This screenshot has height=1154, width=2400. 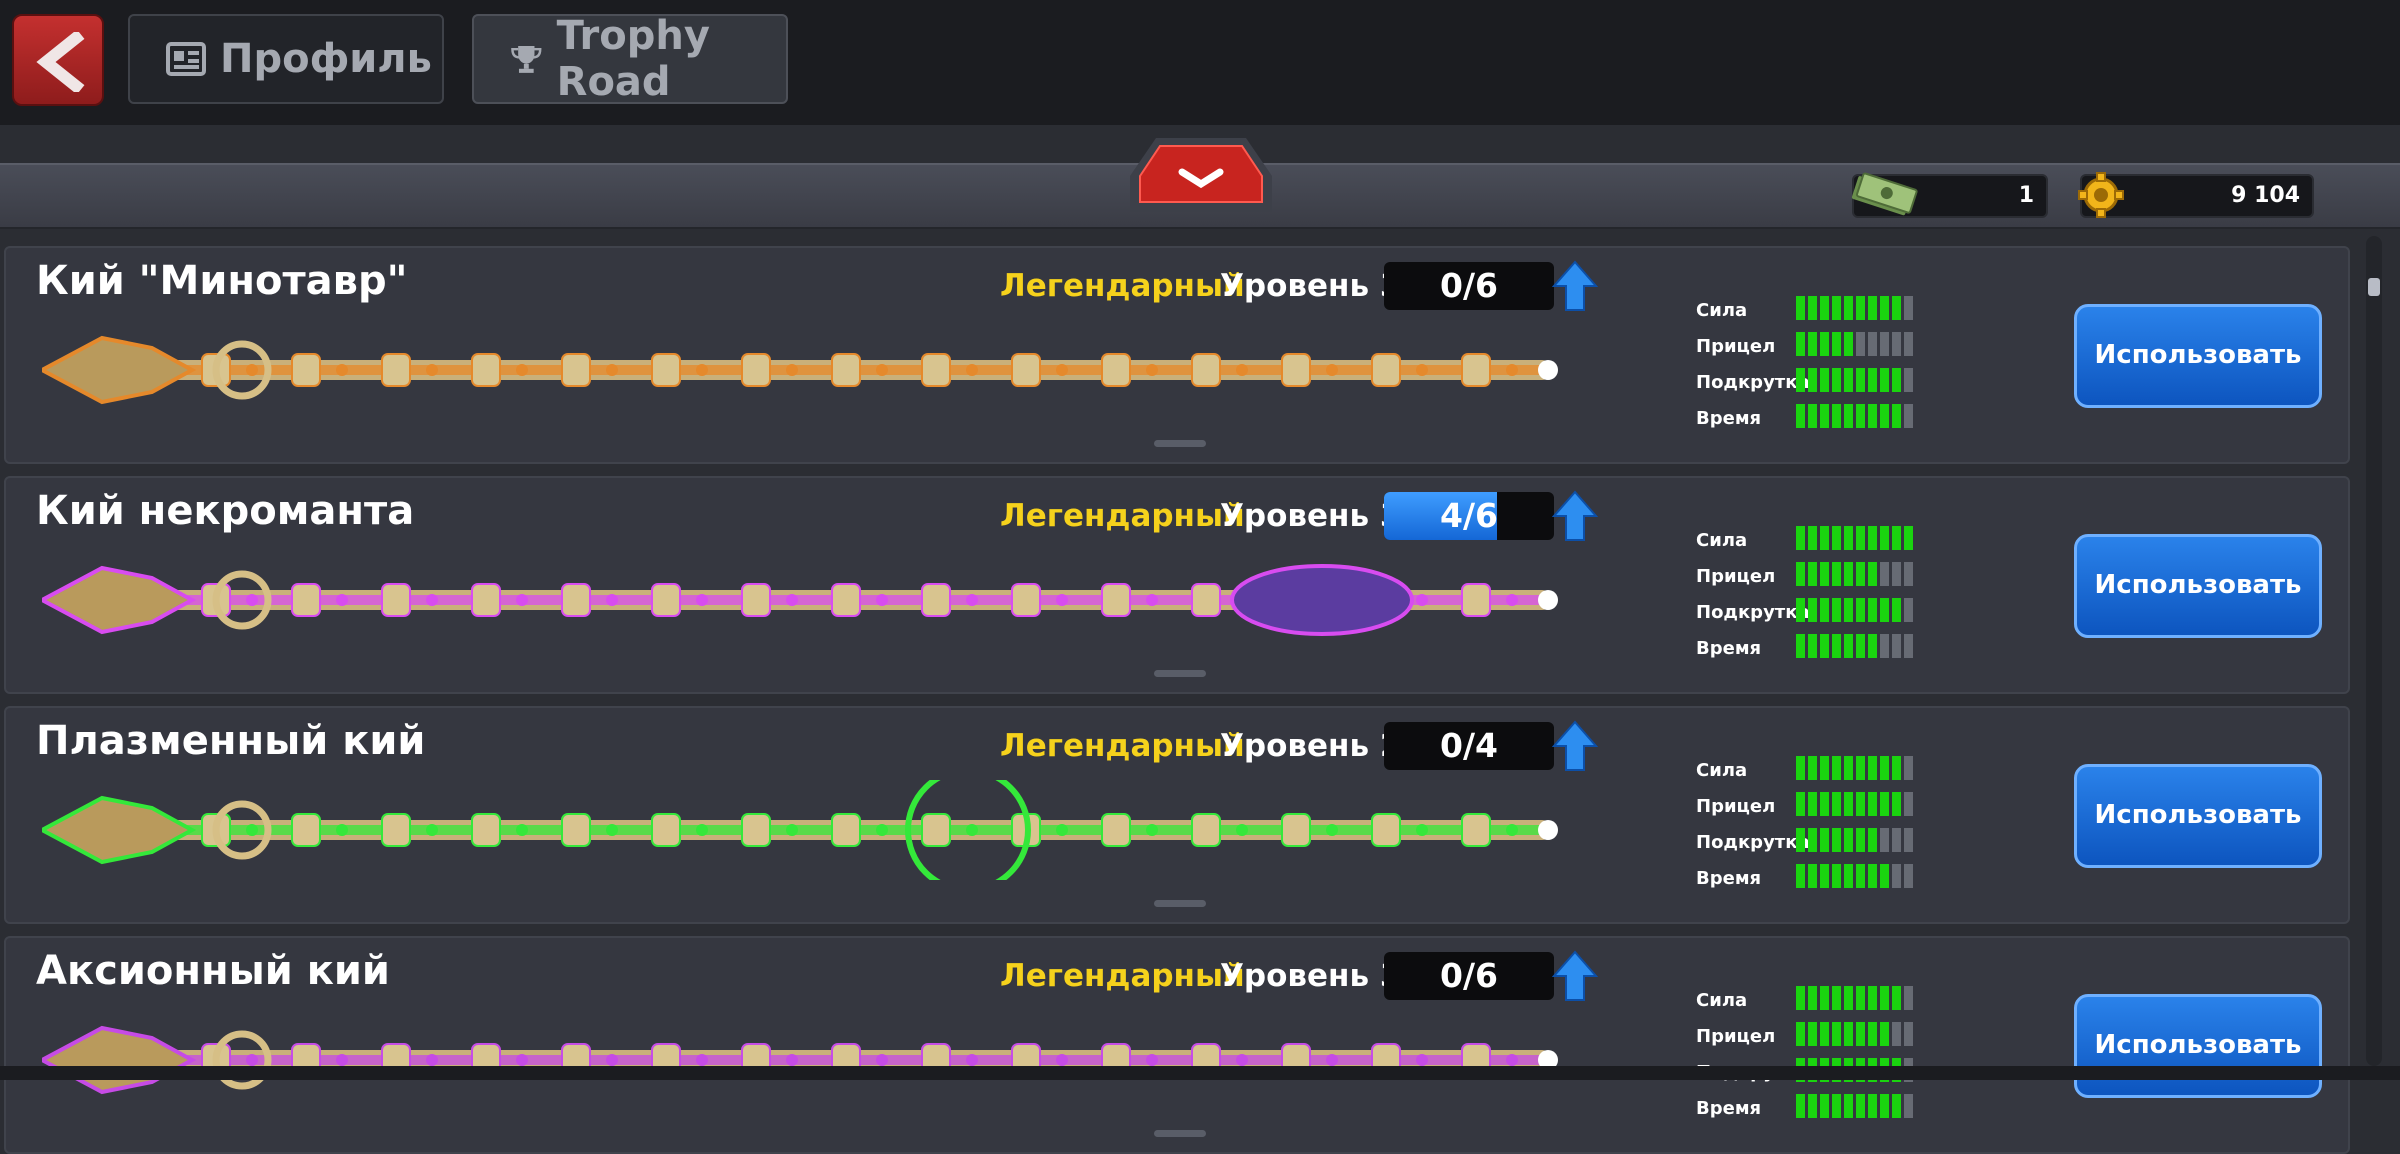 I want to click on cash-value: 1, so click(x=2026, y=195).